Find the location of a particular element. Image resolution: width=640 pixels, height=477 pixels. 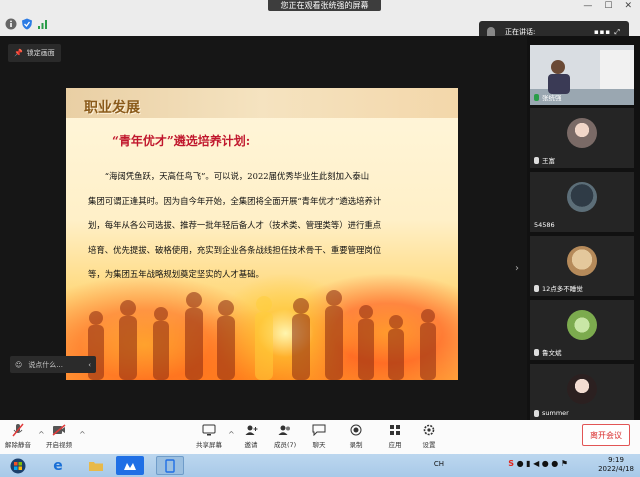

shield-icon is located at coordinates (27, 24).